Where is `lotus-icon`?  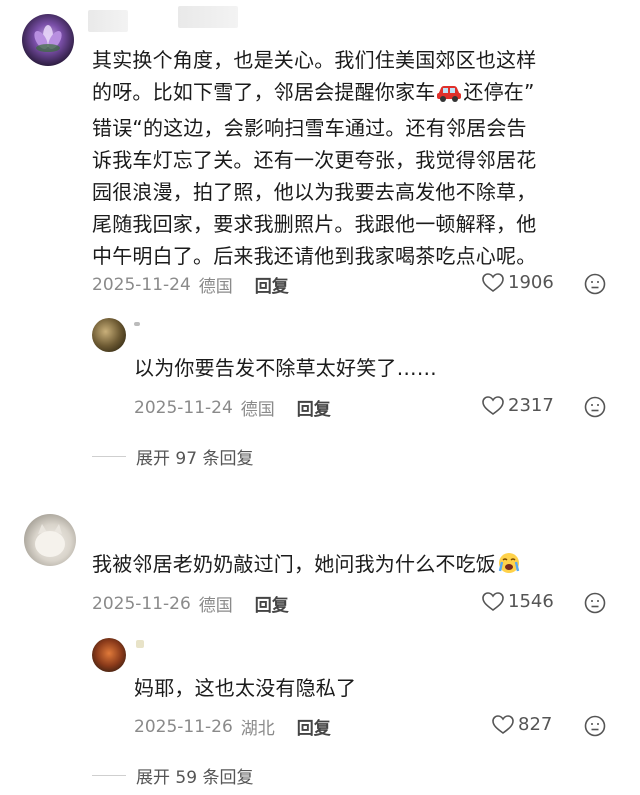 lotus-icon is located at coordinates (48, 38).